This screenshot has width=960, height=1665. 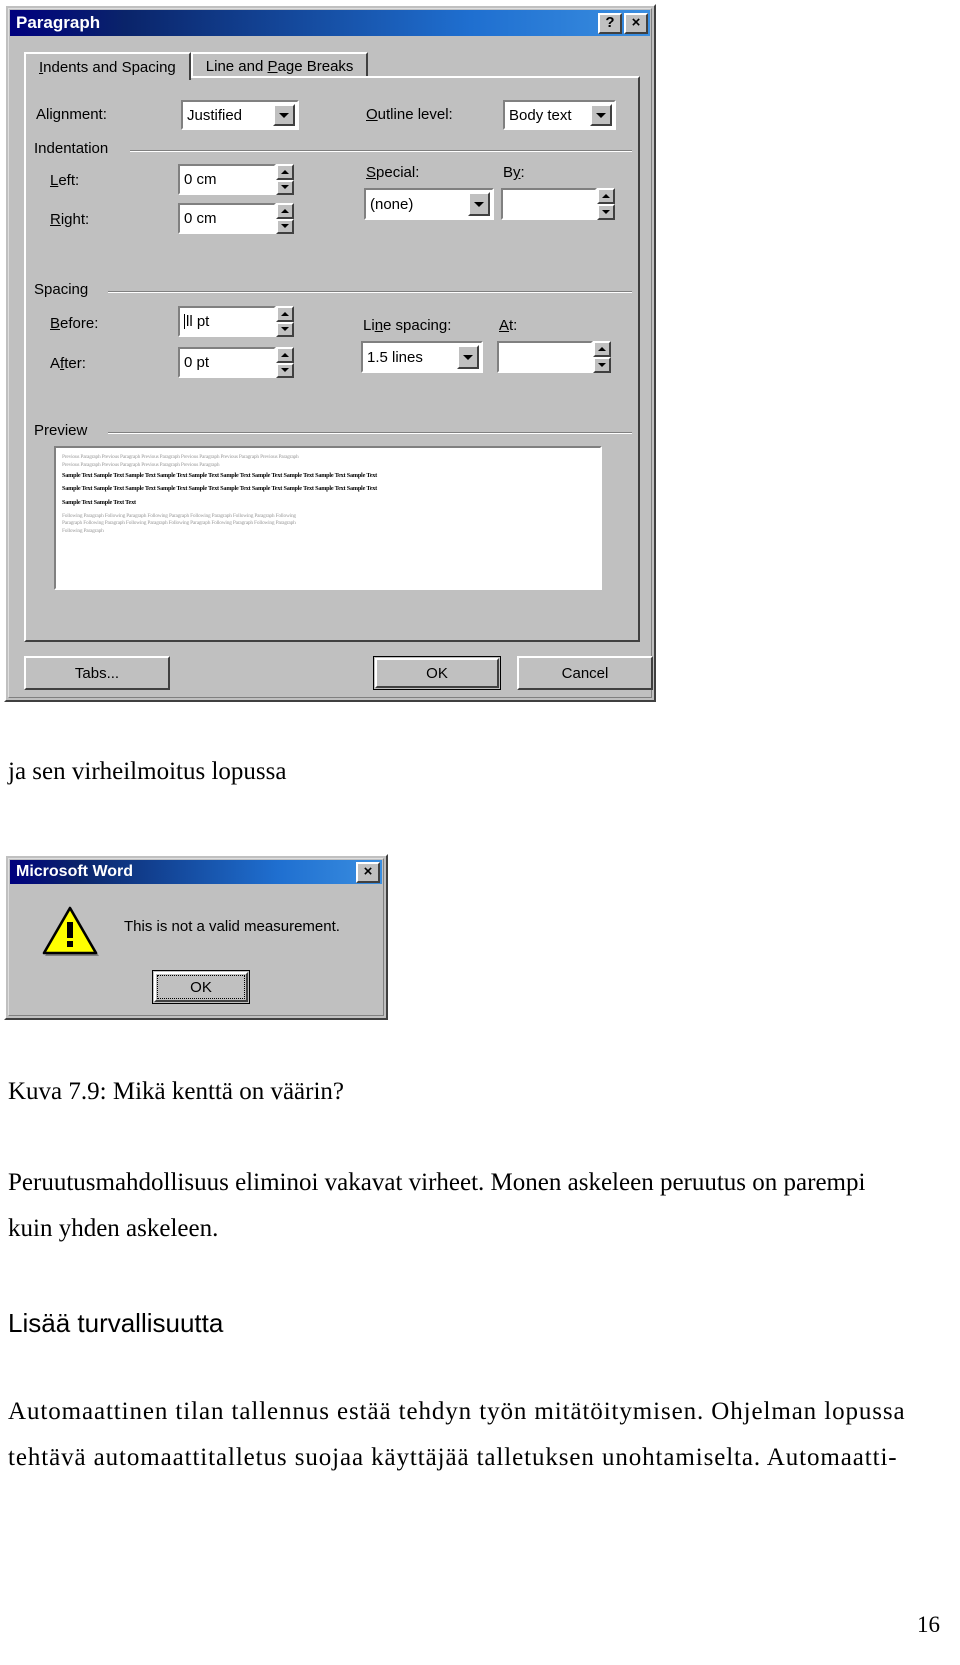 I want to click on outline-level-combo: Body text, so click(x=559, y=115).